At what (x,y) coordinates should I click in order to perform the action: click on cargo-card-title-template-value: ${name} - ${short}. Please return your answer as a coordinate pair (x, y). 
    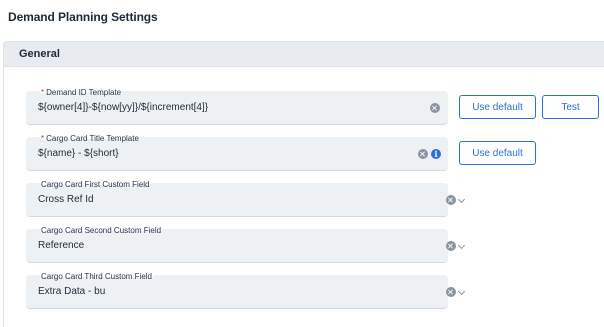
    Looking at the image, I should click on (78, 153).